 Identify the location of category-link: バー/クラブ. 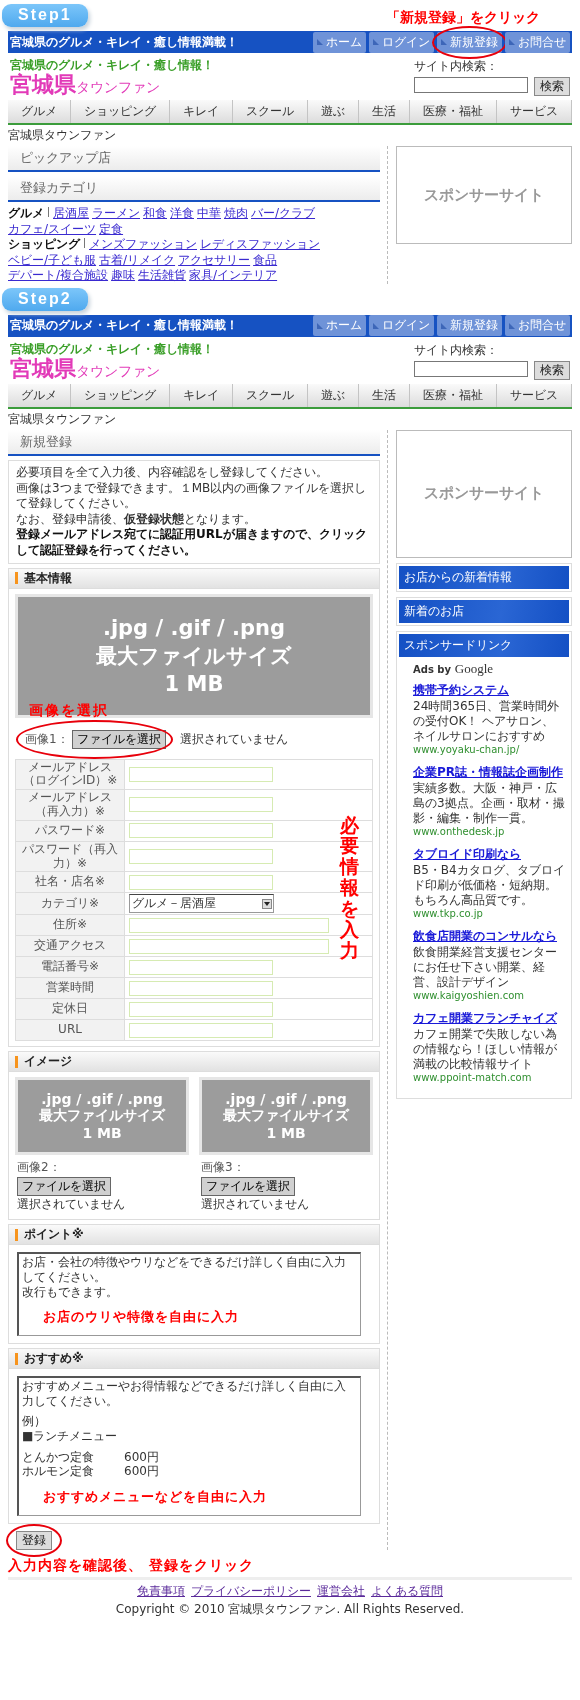
(283, 213).